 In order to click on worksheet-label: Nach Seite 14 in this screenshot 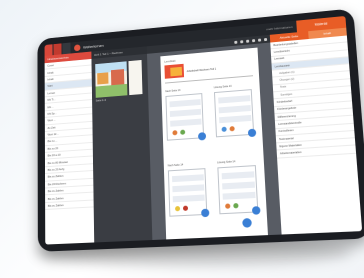, I will do `click(175, 165)`.